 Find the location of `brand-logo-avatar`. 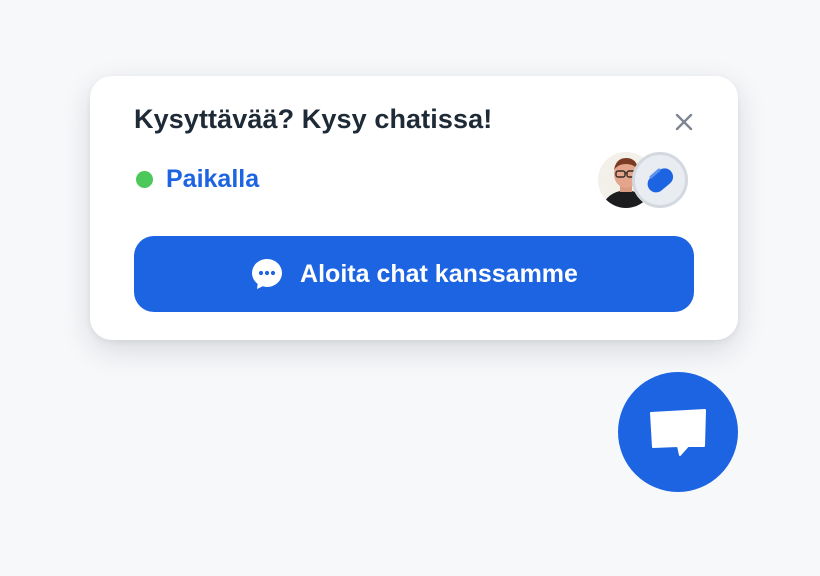

brand-logo-avatar is located at coordinates (660, 180).